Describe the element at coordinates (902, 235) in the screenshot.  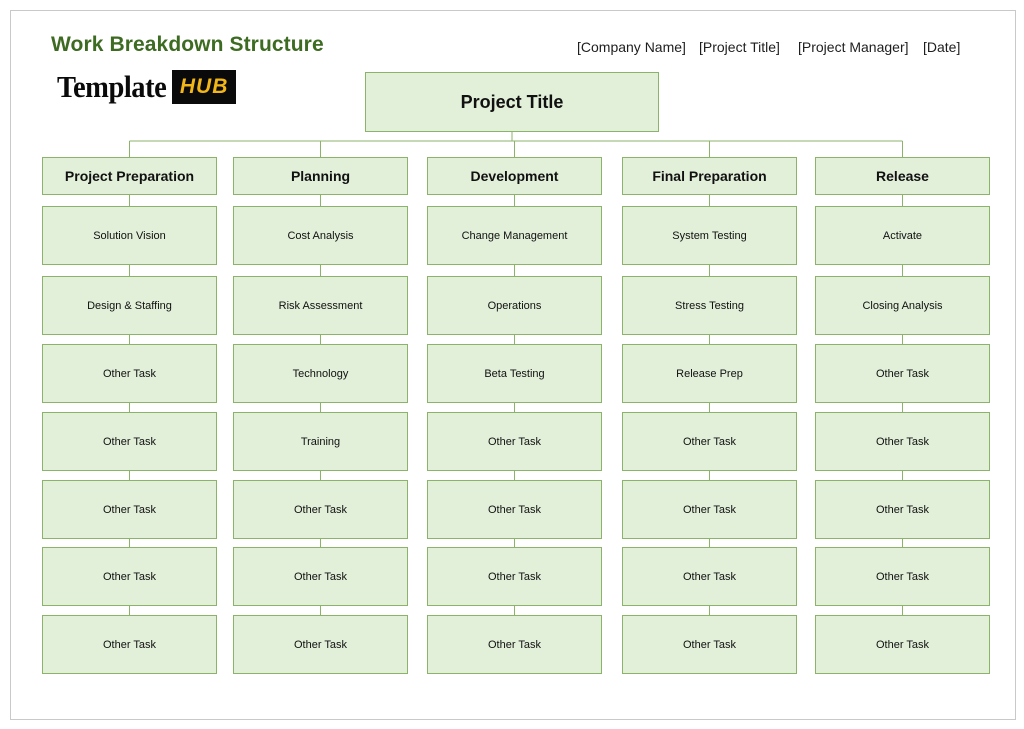
I see `task-box: Activate` at that location.